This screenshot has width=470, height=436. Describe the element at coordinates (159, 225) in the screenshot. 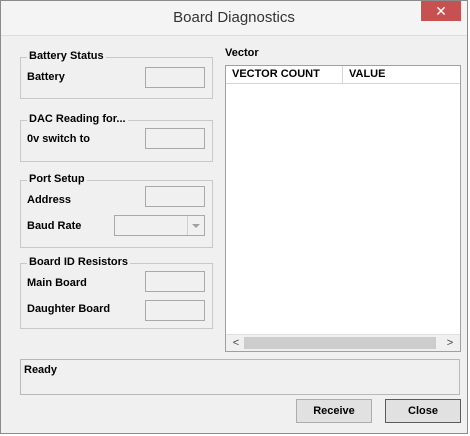

I see `baud-rate-select` at that location.